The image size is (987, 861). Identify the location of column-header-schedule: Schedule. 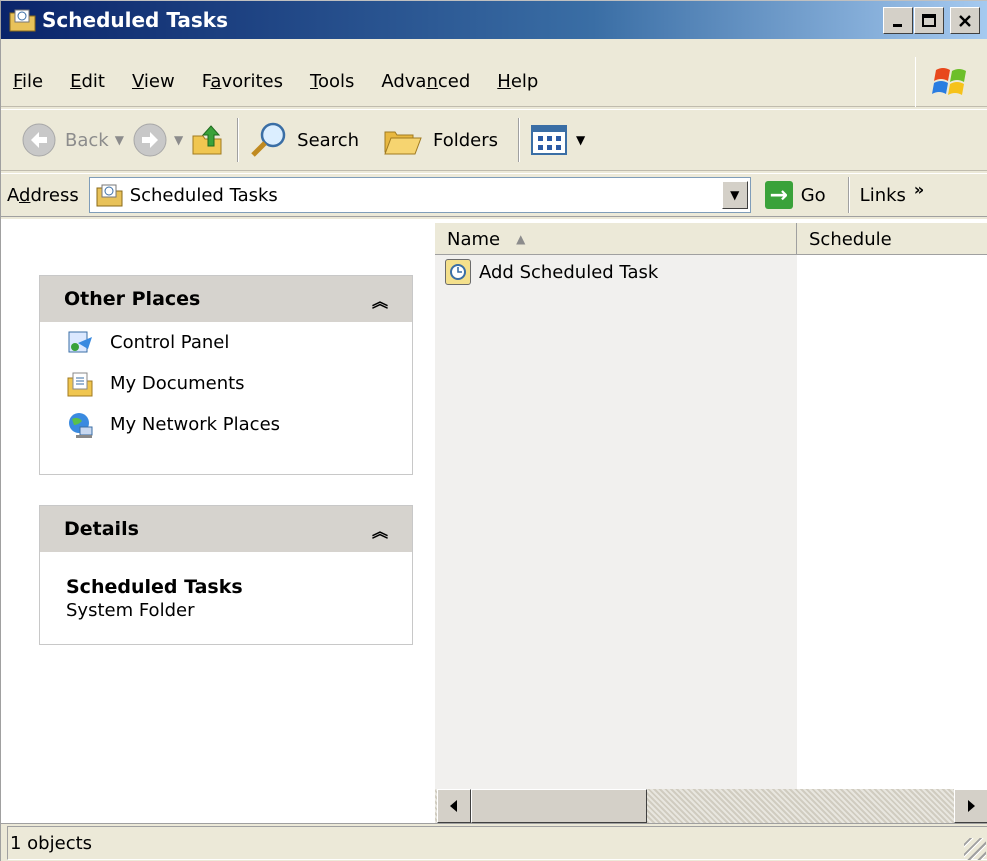
(892, 239).